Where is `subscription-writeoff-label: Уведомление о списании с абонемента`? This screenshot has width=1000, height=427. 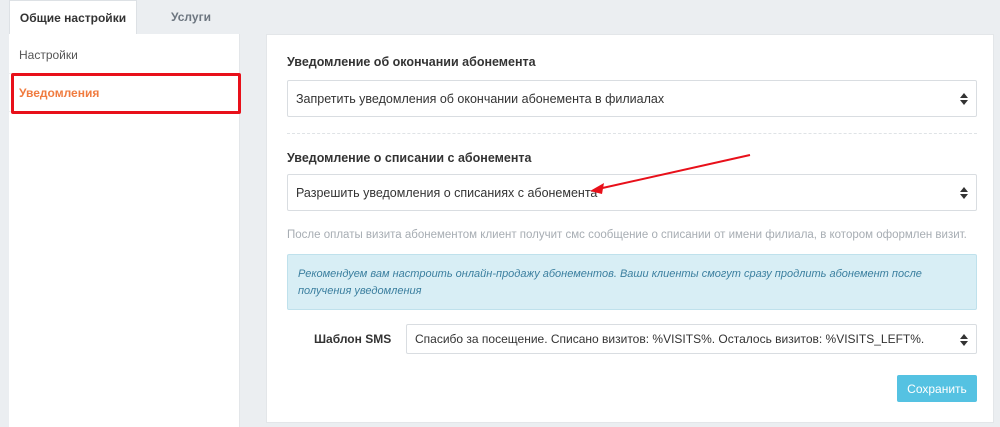
subscription-writeoff-label: Уведомление о списании с абонемента is located at coordinates (409, 158).